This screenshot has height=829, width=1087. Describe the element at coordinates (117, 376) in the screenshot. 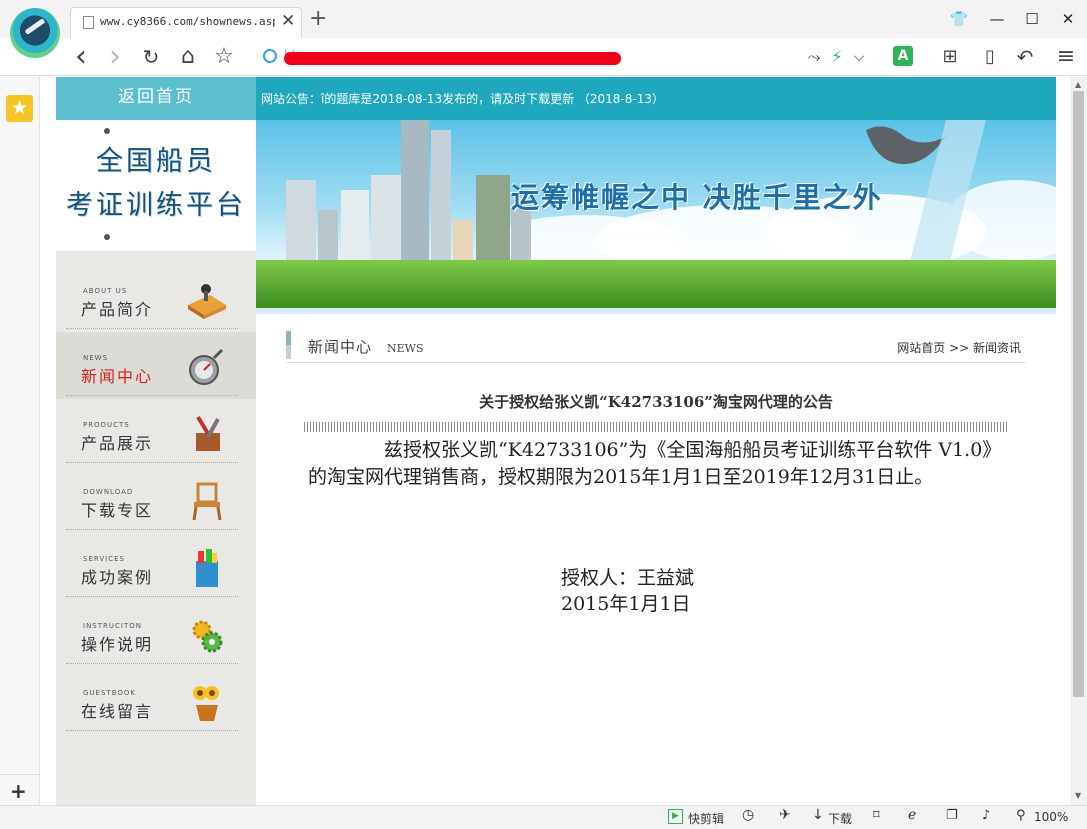

I see `menu-item-label: 新闻中心` at that location.